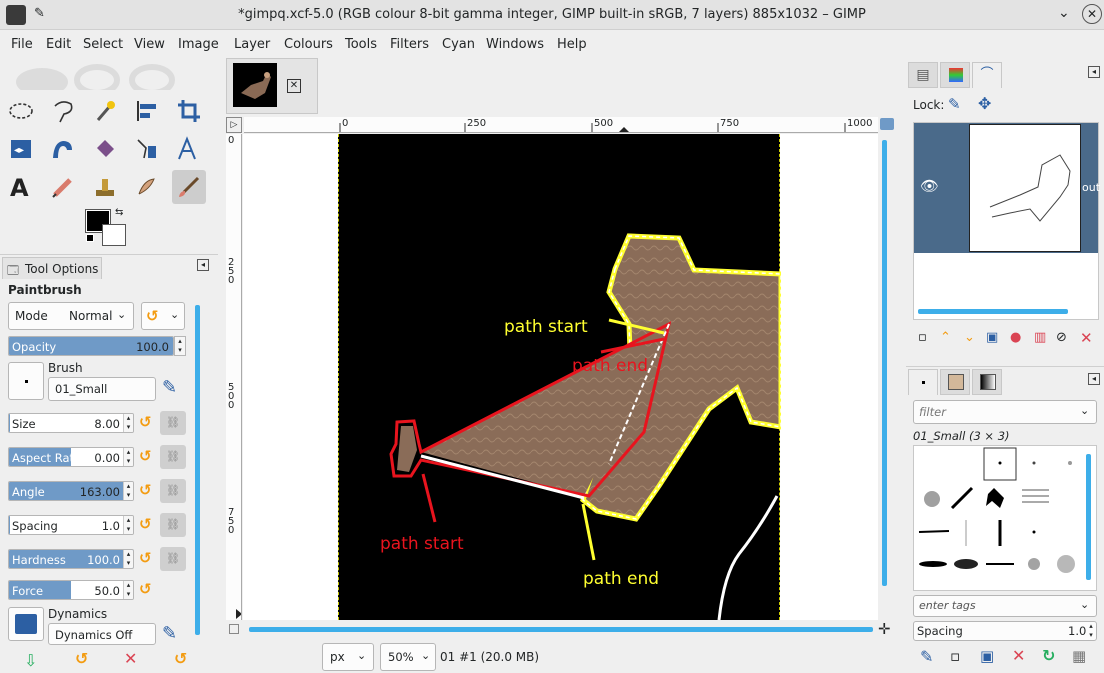 The image size is (1104, 673). Describe the element at coordinates (198, 44) in the screenshot. I see `menu-image: Image` at that location.